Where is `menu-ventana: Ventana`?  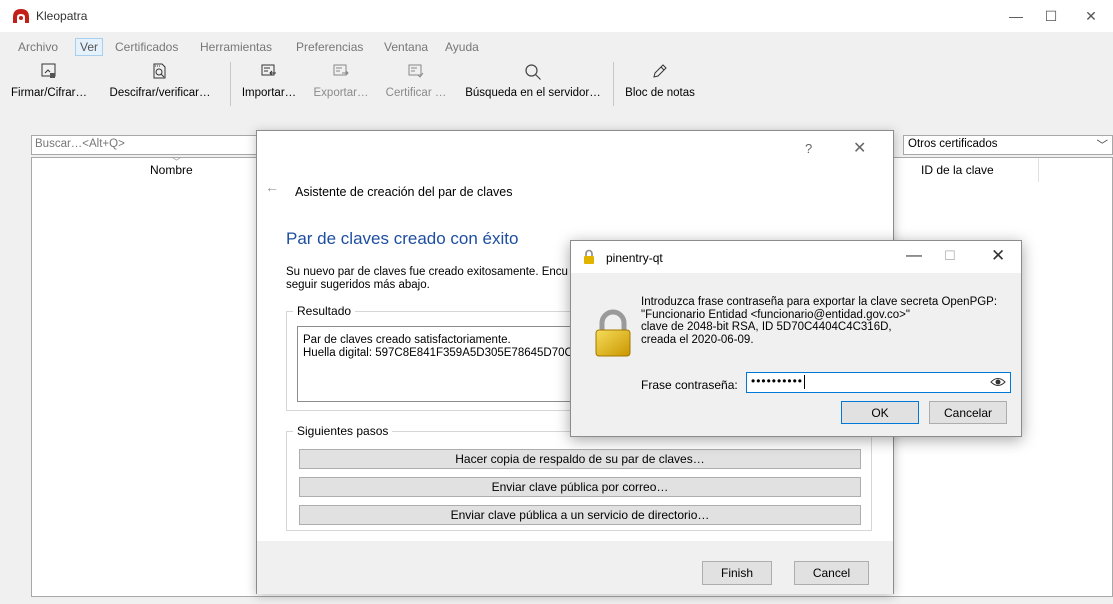 menu-ventana: Ventana is located at coordinates (406, 47).